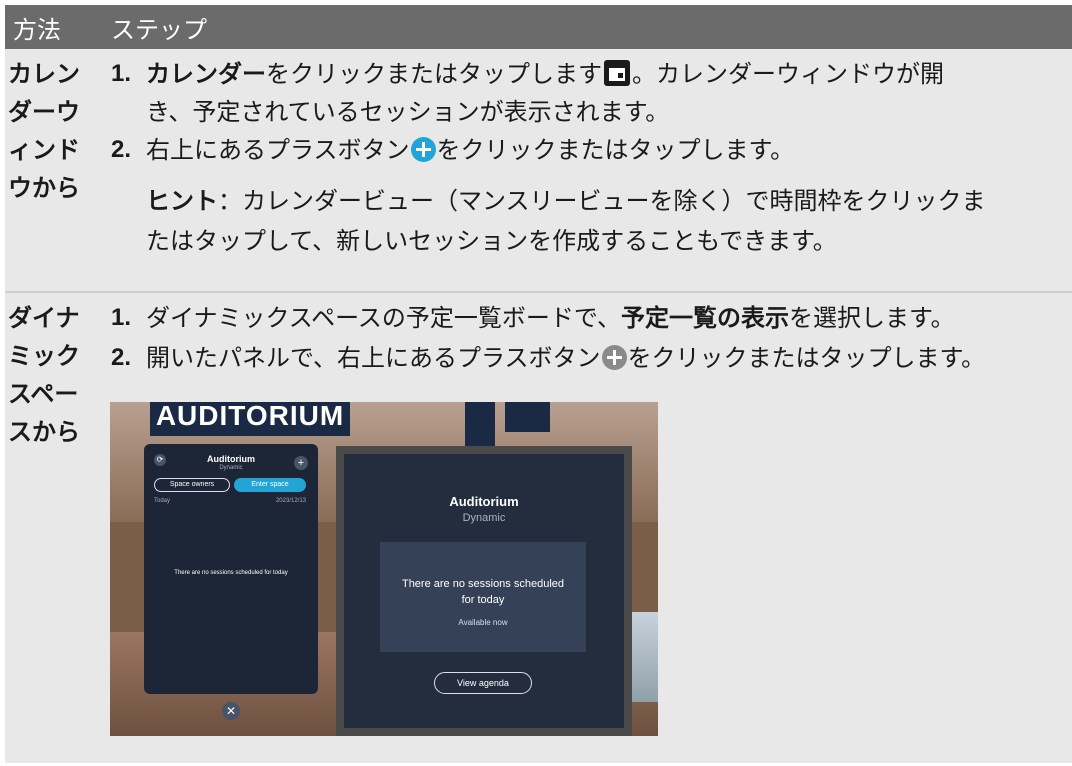 Image resolution: width=1072 pixels, height=766 pixels. I want to click on header-method: 方法, so click(37, 29).